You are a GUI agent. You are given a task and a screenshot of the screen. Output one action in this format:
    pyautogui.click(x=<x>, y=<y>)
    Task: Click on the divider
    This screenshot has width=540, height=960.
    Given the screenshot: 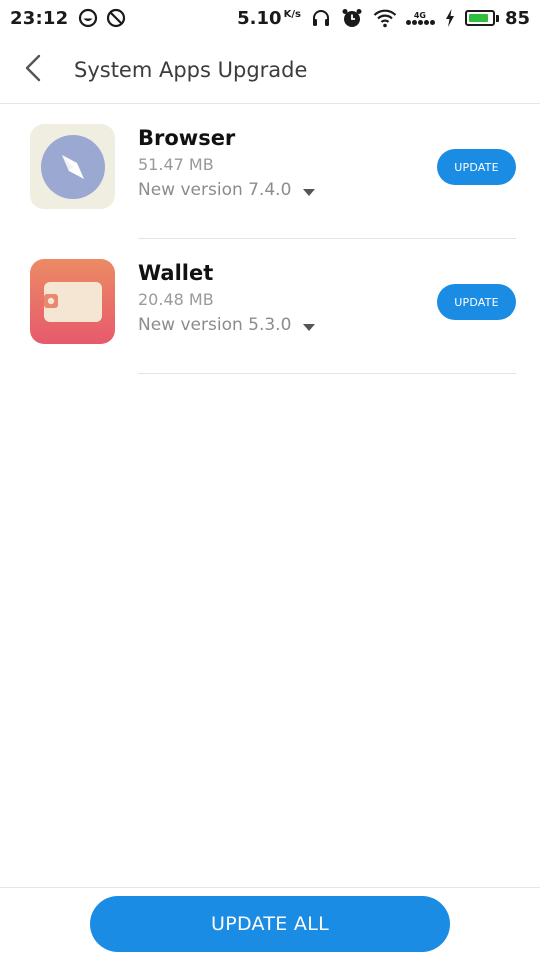 What is the action you would take?
    pyautogui.click(x=327, y=373)
    